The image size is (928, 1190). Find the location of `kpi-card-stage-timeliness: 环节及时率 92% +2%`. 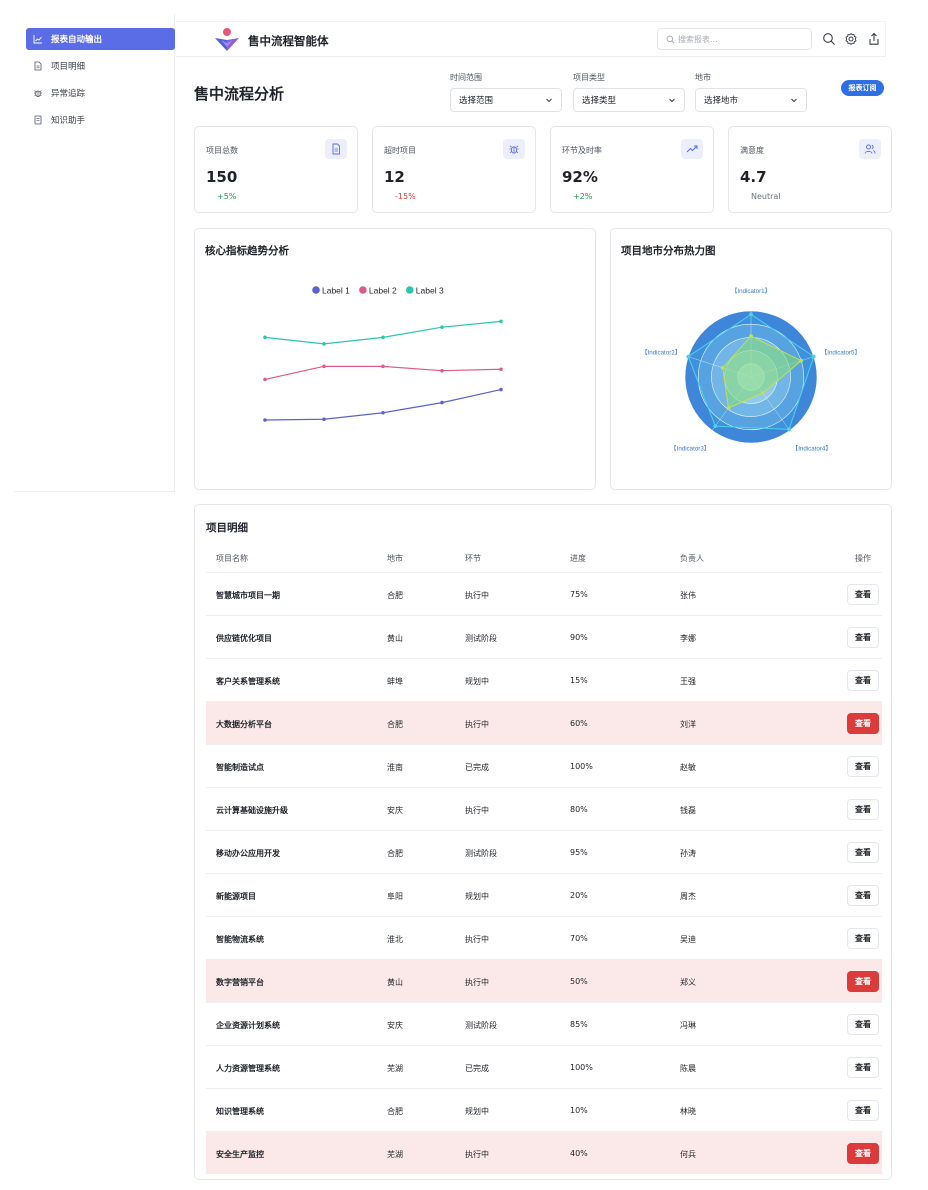

kpi-card-stage-timeliness: 环节及时率 92% +2% is located at coordinates (632, 169).